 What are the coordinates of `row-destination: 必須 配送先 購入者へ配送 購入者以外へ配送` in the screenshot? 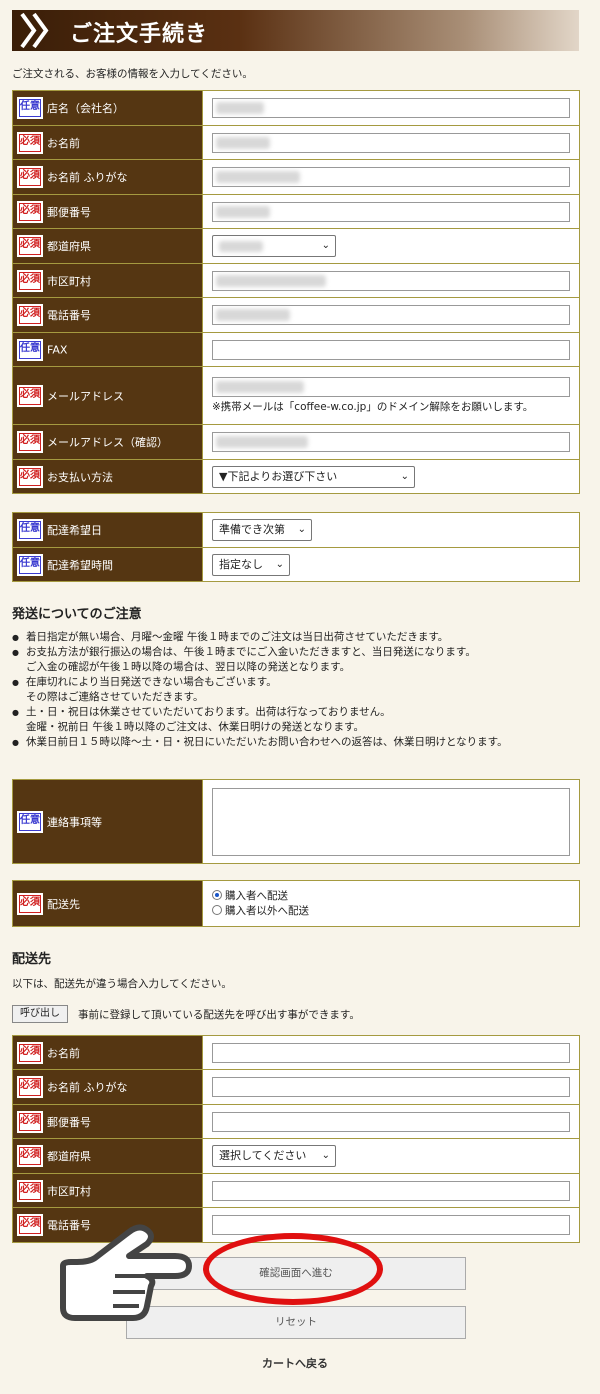 It's located at (296, 903).